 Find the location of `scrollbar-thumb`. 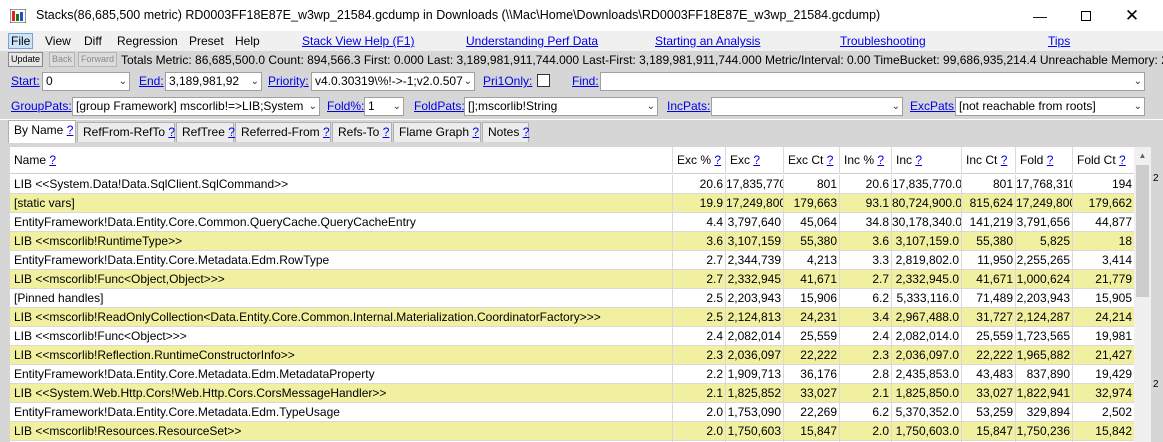

scrollbar-thumb is located at coordinates (1142, 231).